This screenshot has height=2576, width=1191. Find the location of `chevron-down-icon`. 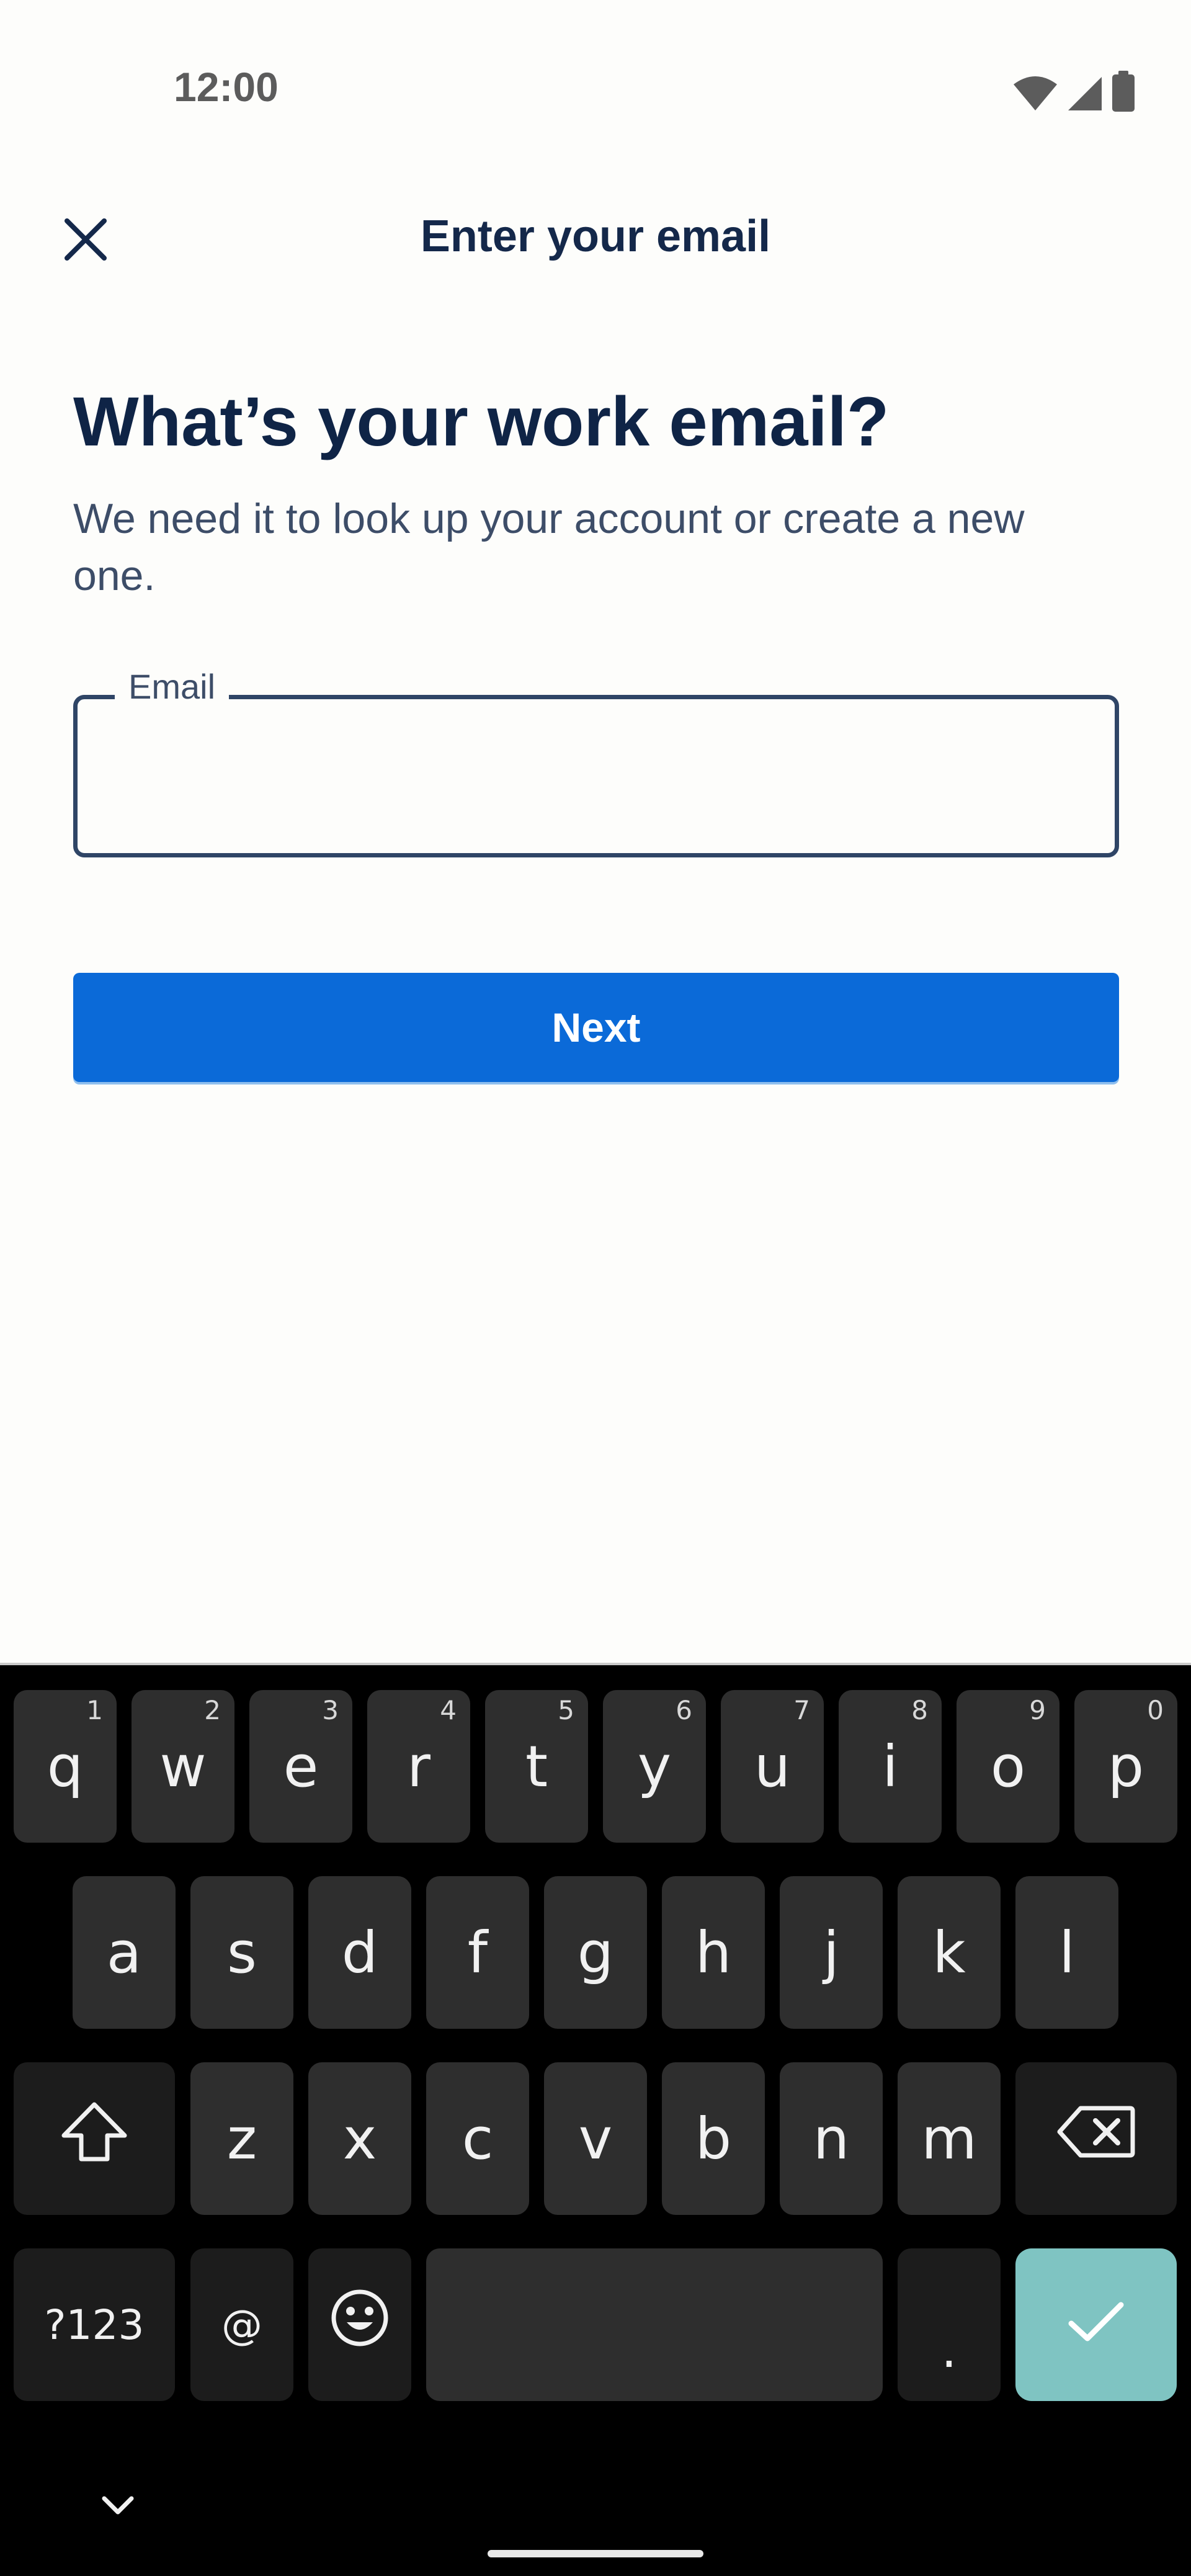

chevron-down-icon is located at coordinates (118, 2507).